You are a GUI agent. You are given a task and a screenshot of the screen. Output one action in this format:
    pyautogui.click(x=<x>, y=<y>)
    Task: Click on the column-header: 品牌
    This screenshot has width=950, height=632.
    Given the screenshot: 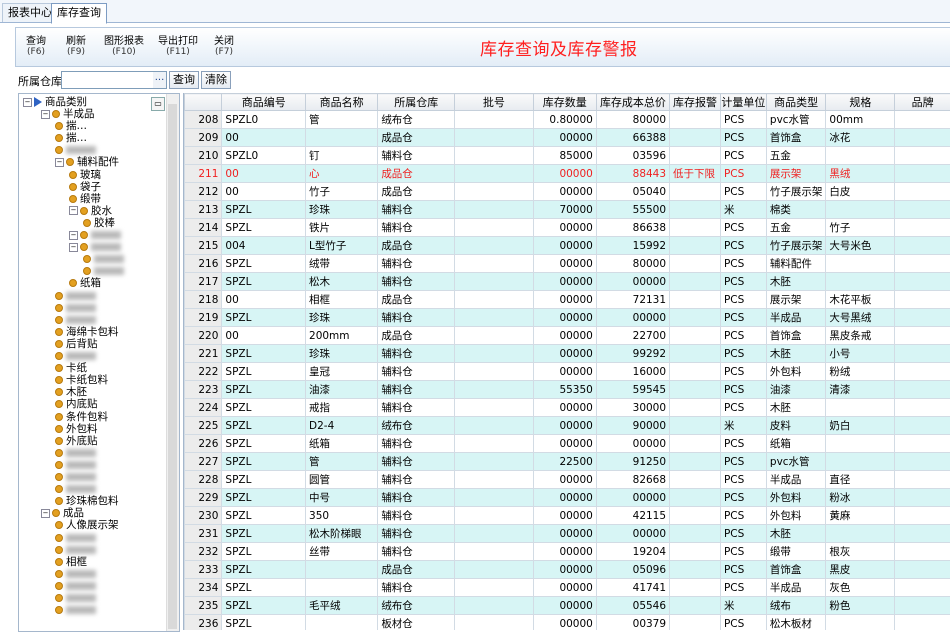 What is the action you would take?
    pyautogui.click(x=922, y=102)
    